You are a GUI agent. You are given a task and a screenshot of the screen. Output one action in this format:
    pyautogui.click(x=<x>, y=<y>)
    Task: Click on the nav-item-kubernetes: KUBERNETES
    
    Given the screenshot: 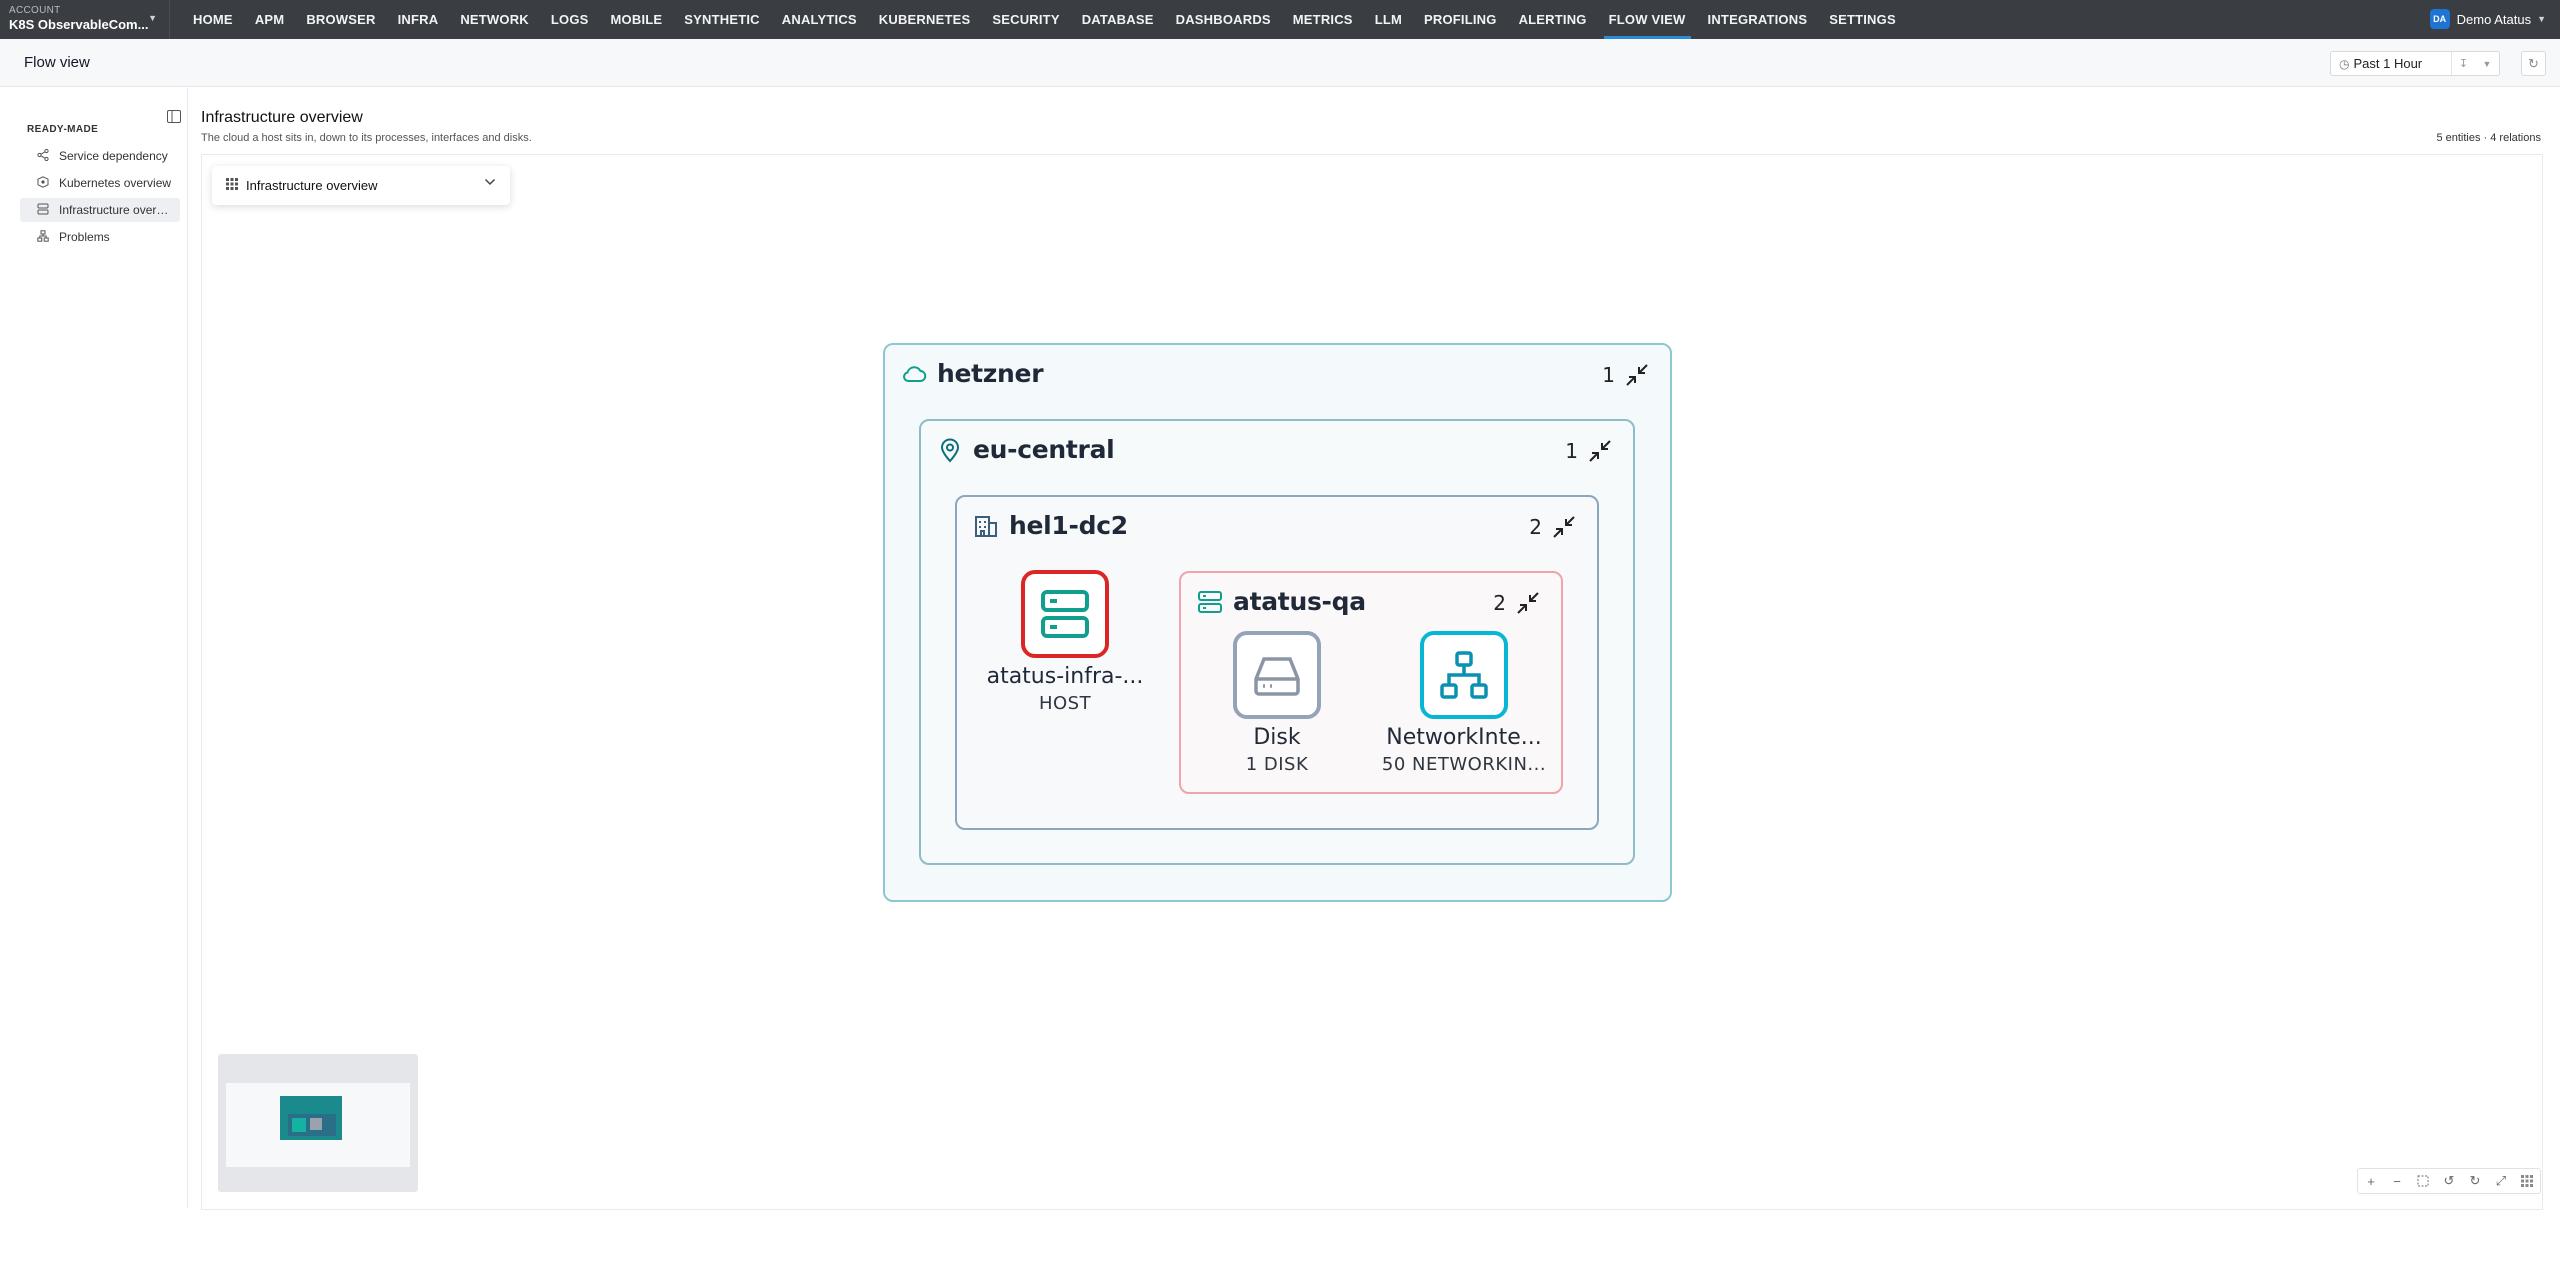 What is the action you would take?
    pyautogui.click(x=925, y=19)
    